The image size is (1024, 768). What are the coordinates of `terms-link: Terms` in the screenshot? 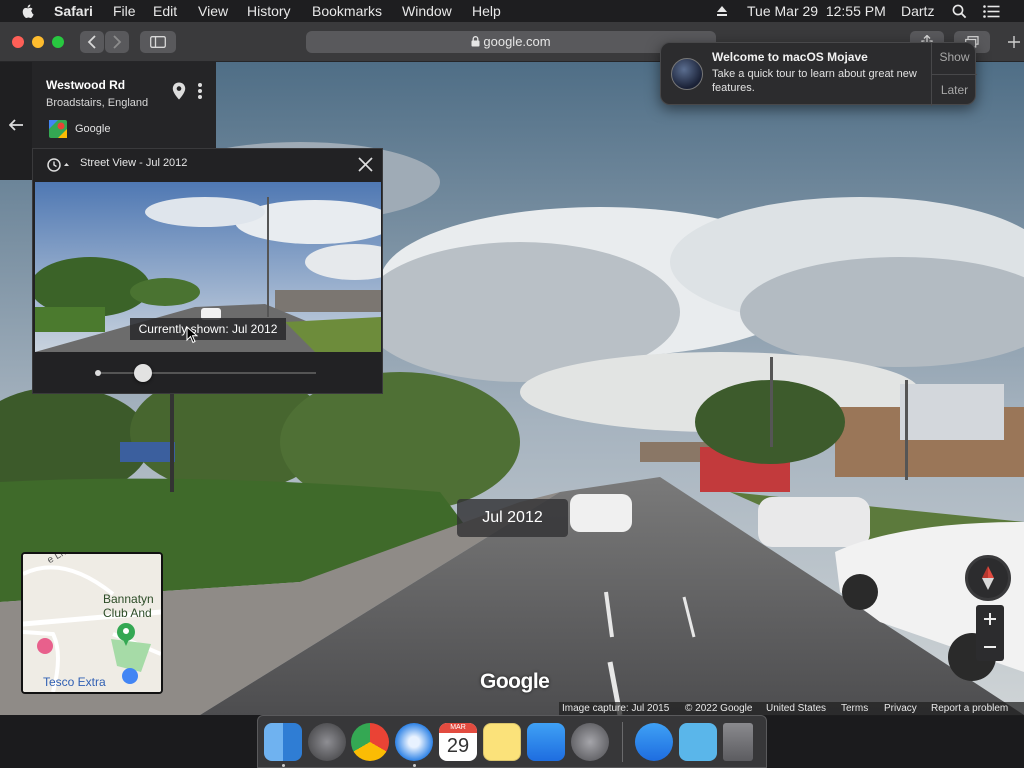 It's located at (854, 708).